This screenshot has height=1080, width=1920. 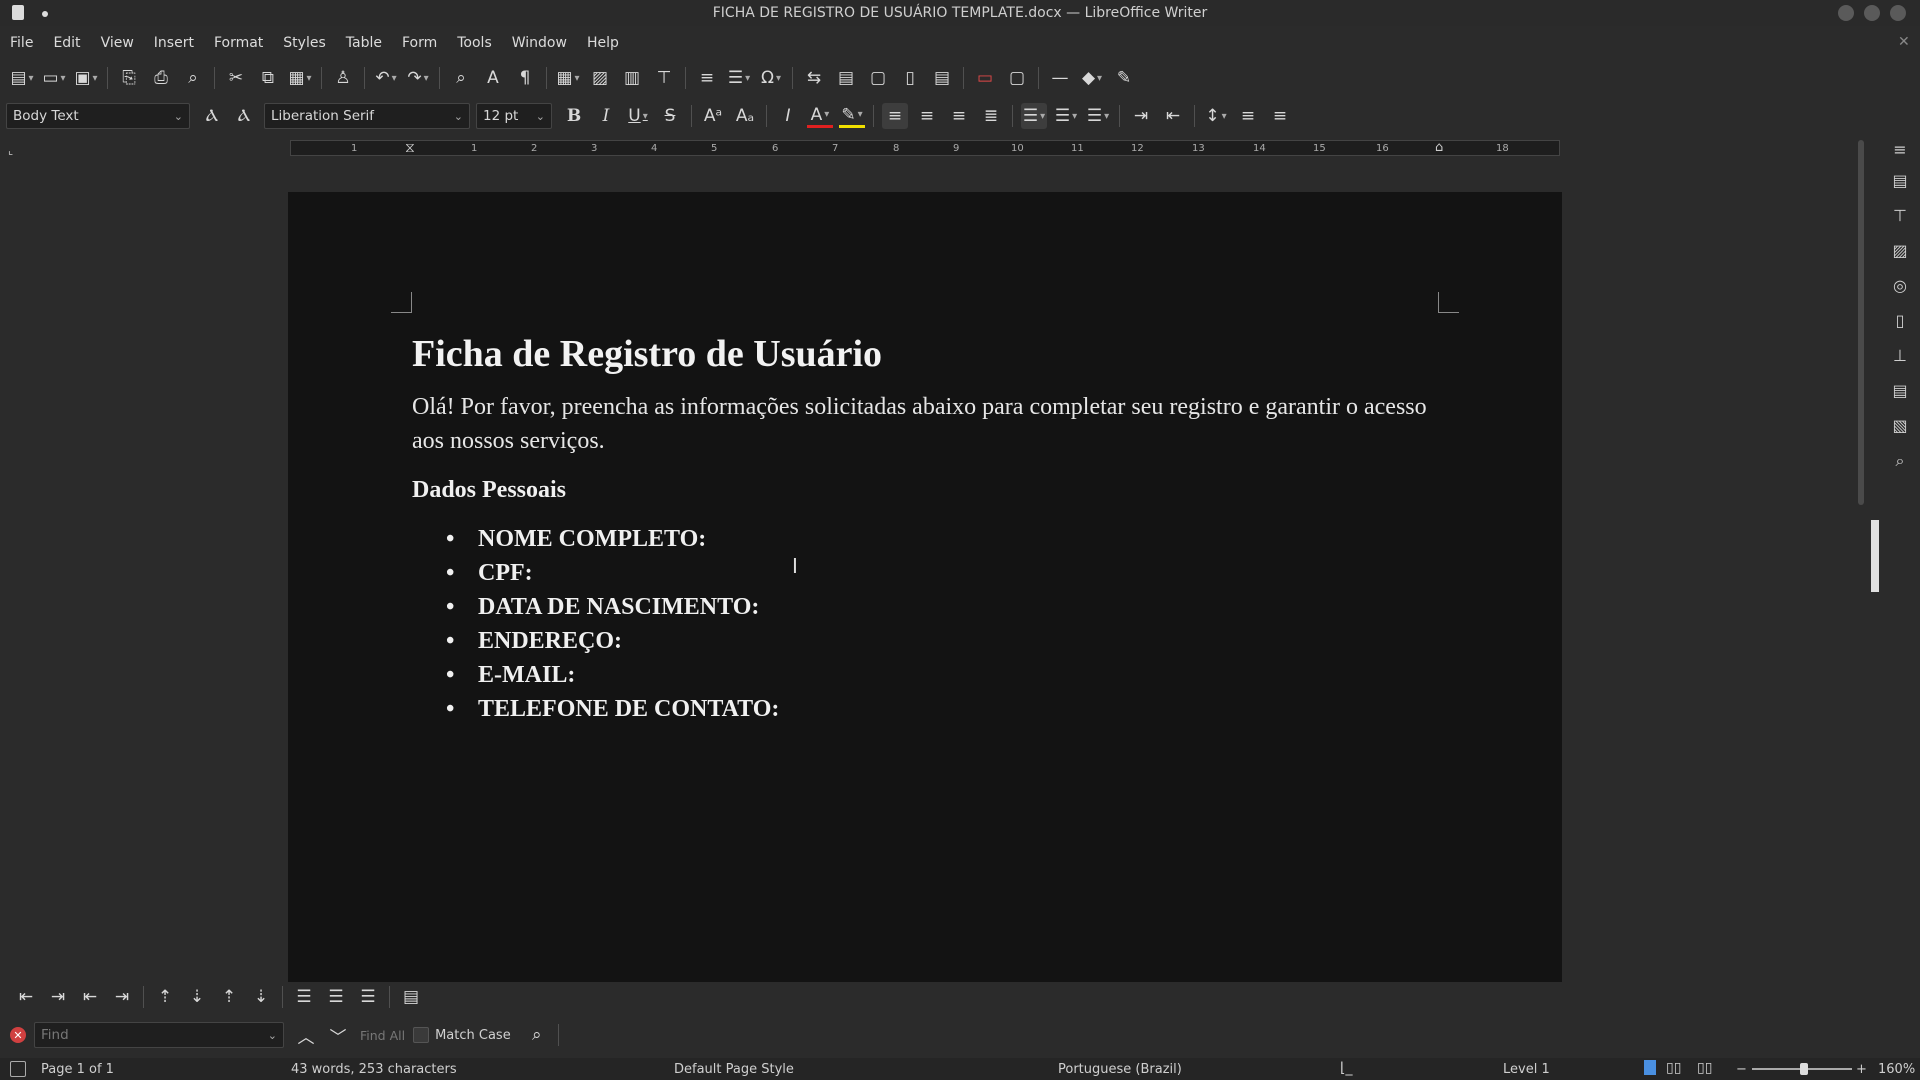 I want to click on update-style-icon: Ⲁ, so click(x=212, y=116).